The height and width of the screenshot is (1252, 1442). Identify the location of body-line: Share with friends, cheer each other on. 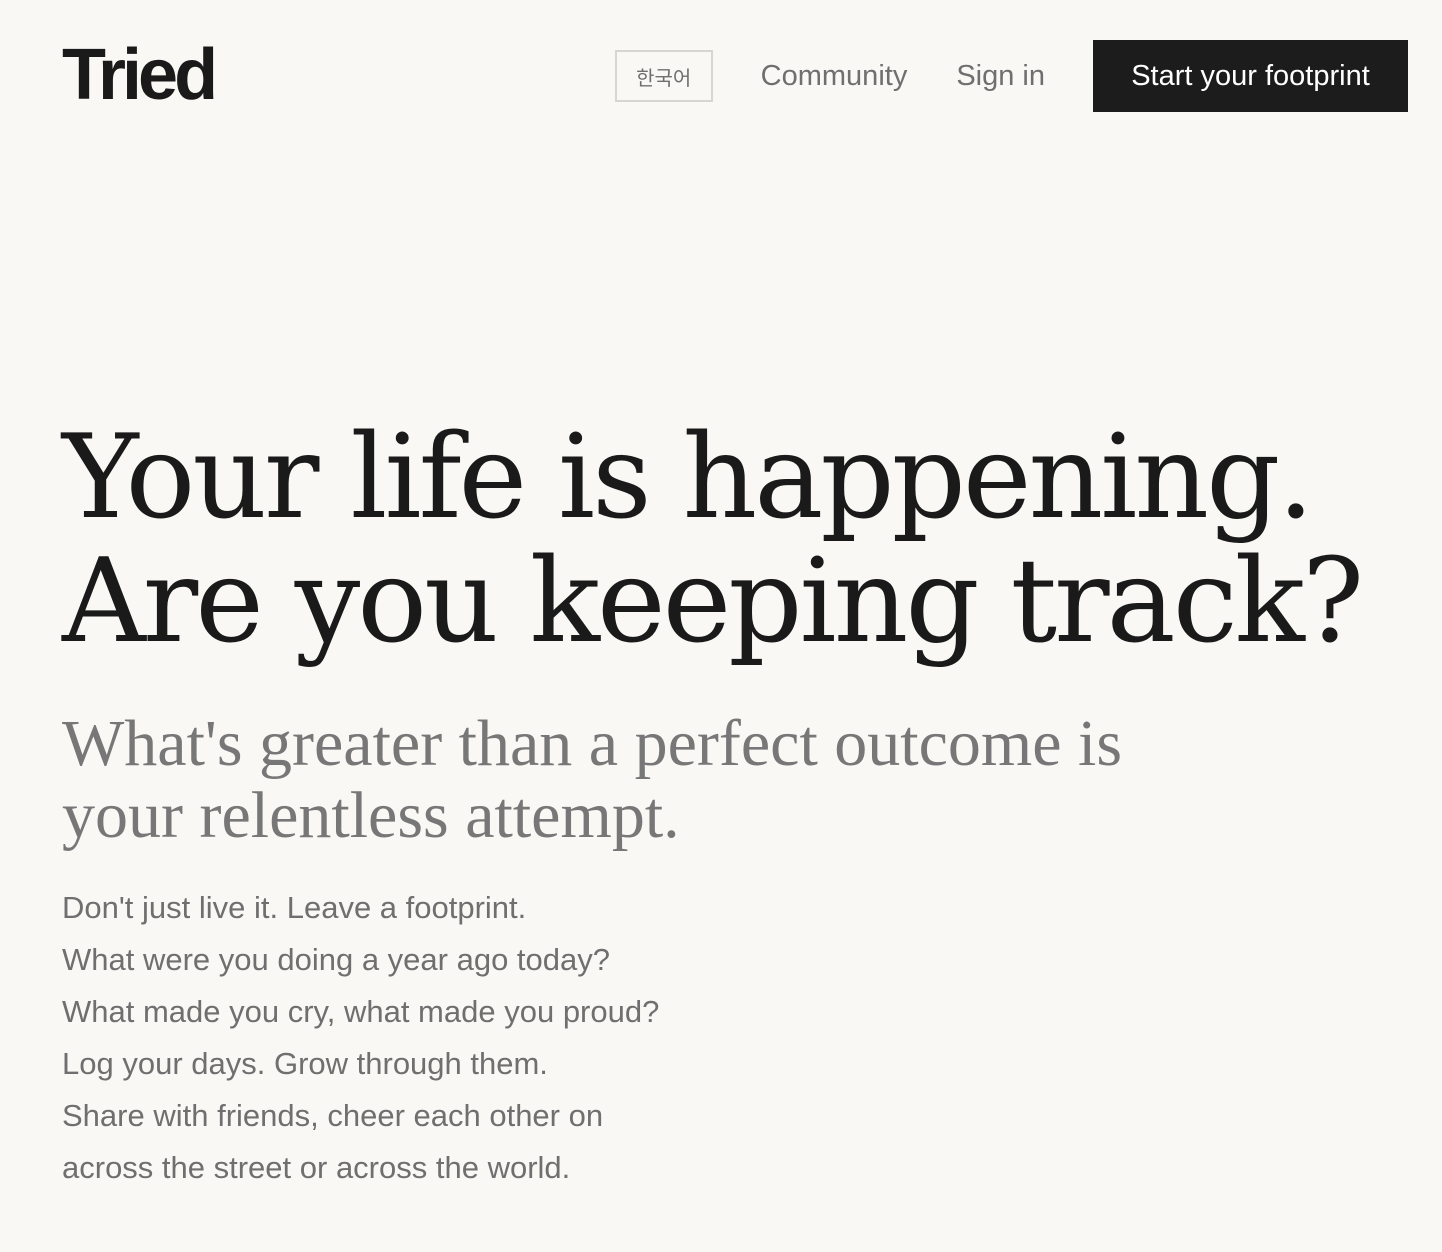
(333, 1115).